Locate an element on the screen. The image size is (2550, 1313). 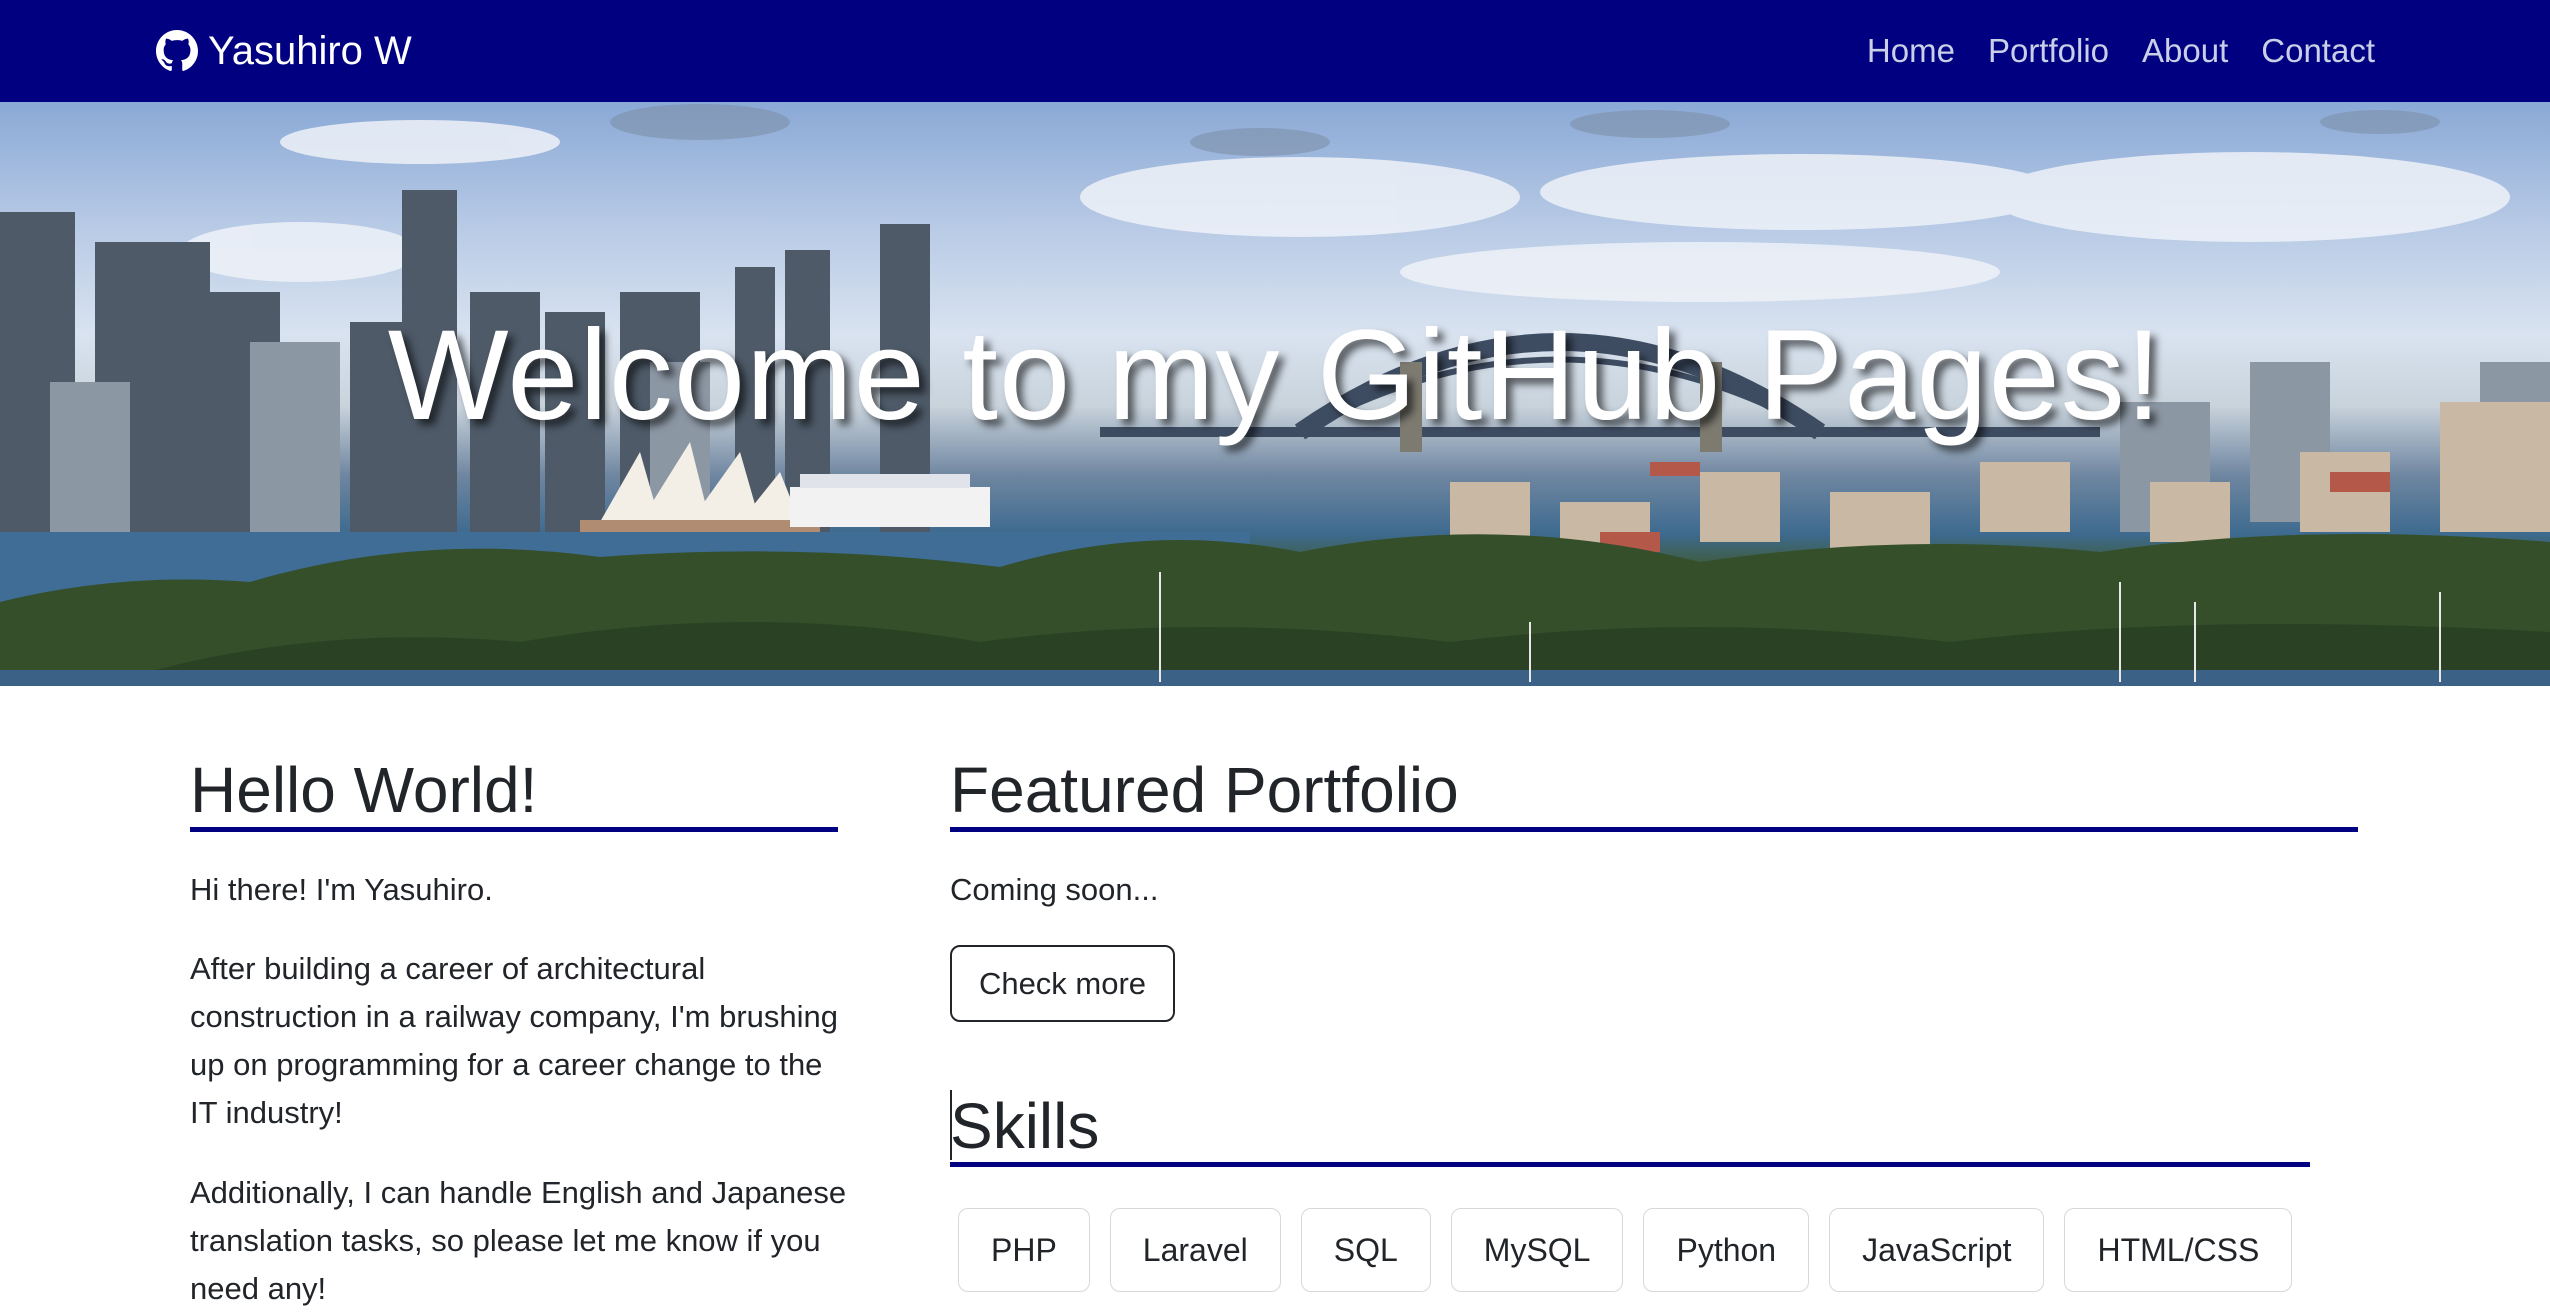
featured-portfolio-underline is located at coordinates (1654, 829).